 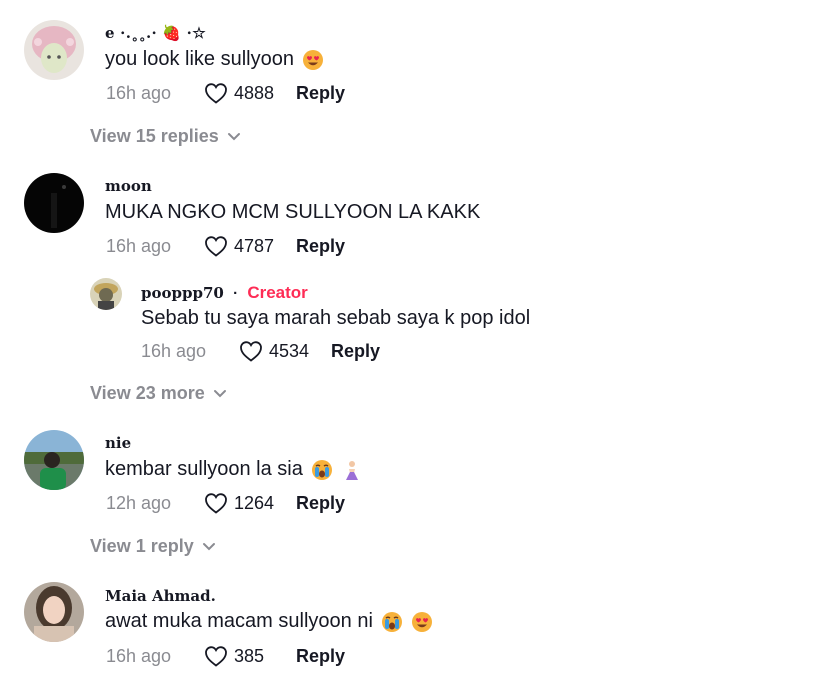 I want to click on like-count: 385, so click(x=249, y=655).